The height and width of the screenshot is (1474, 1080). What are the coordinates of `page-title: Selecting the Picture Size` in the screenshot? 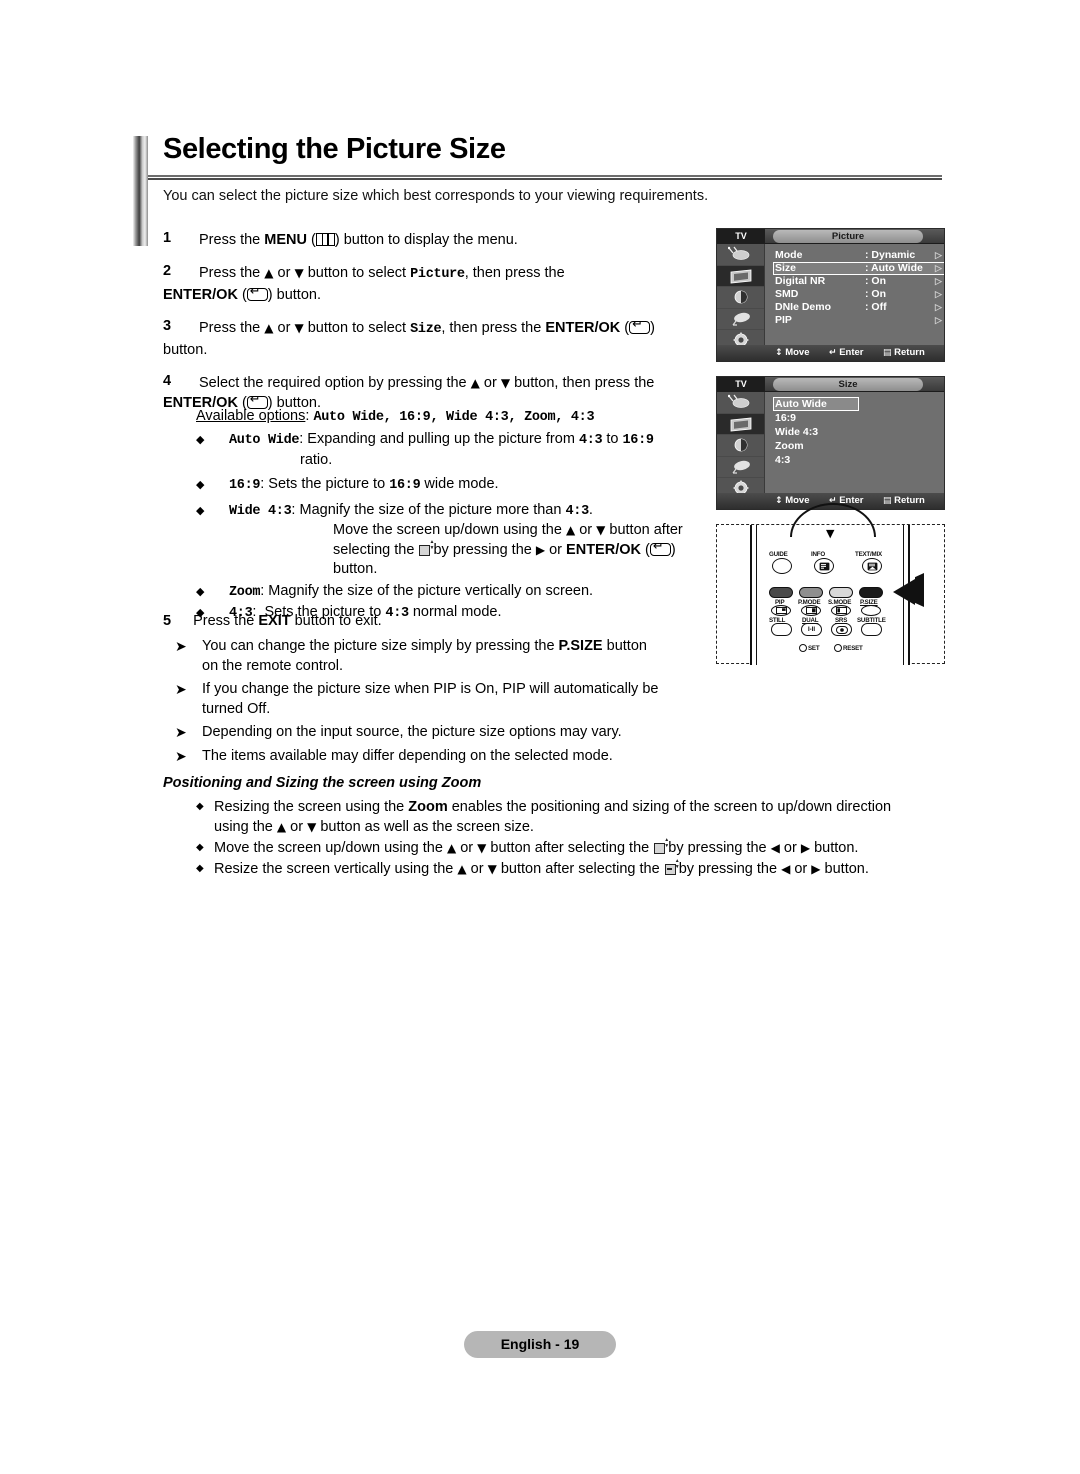 It's located at (334, 149).